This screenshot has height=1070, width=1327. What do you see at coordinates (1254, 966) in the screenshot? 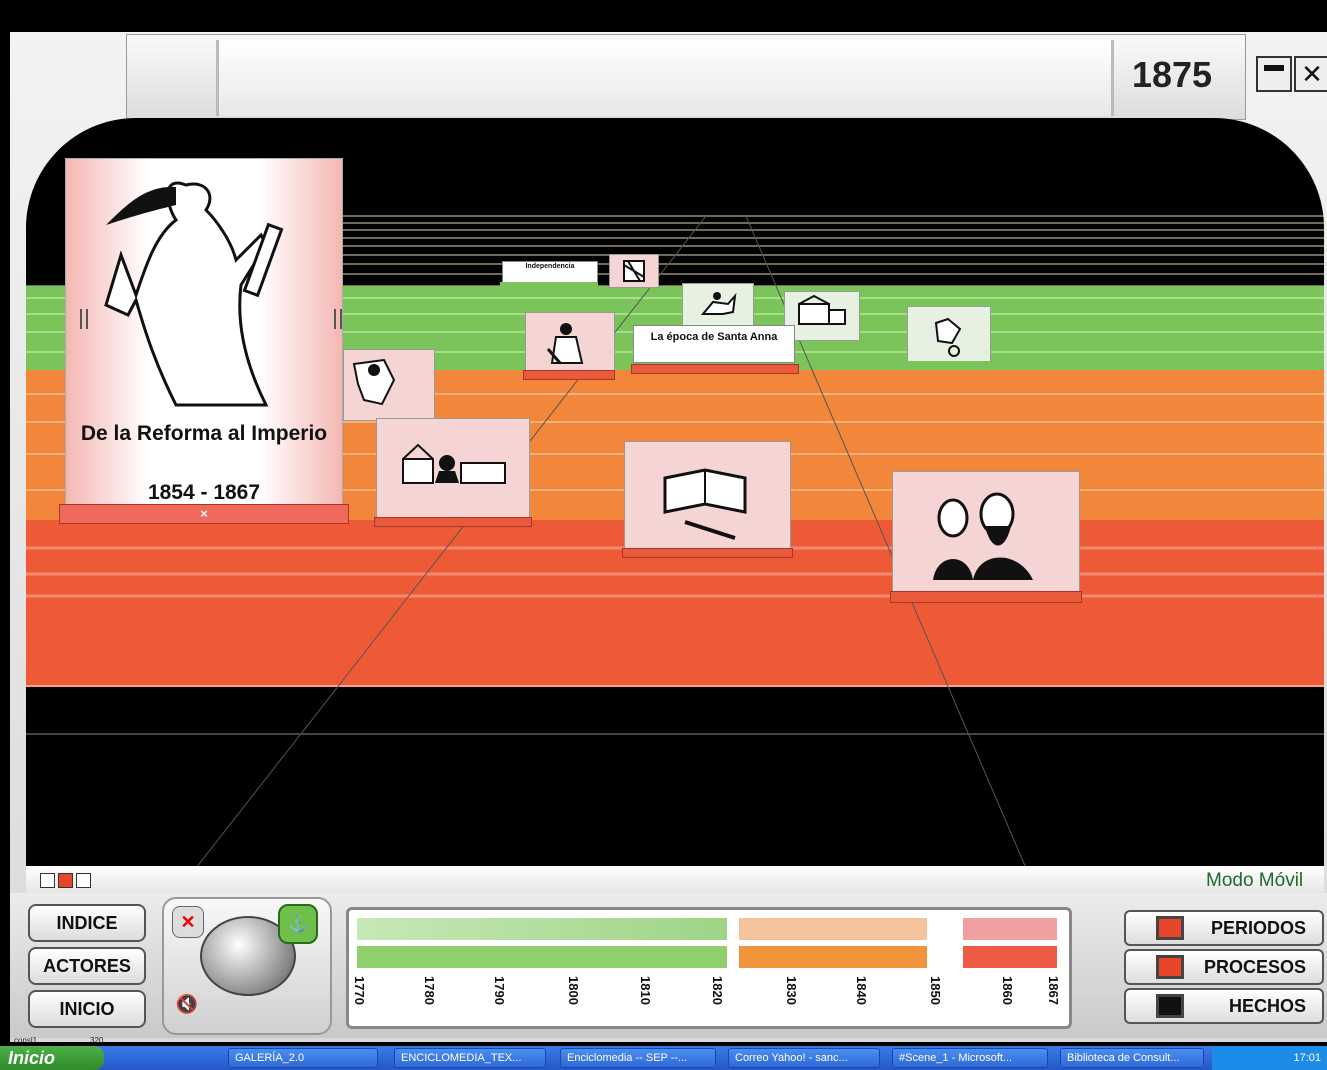
I see `procesos-label: PROCESOS` at bounding box center [1254, 966].